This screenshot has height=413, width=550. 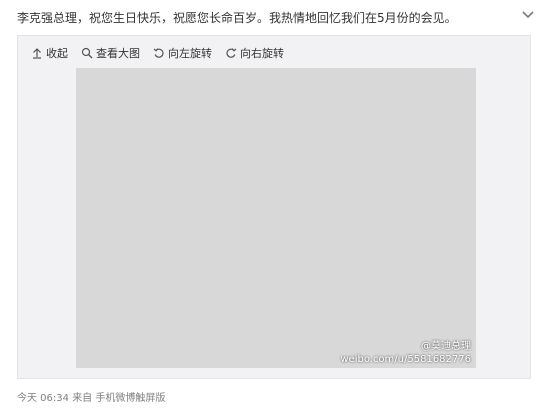 What do you see at coordinates (43, 398) in the screenshot?
I see `post-time: 今天 06:34` at bounding box center [43, 398].